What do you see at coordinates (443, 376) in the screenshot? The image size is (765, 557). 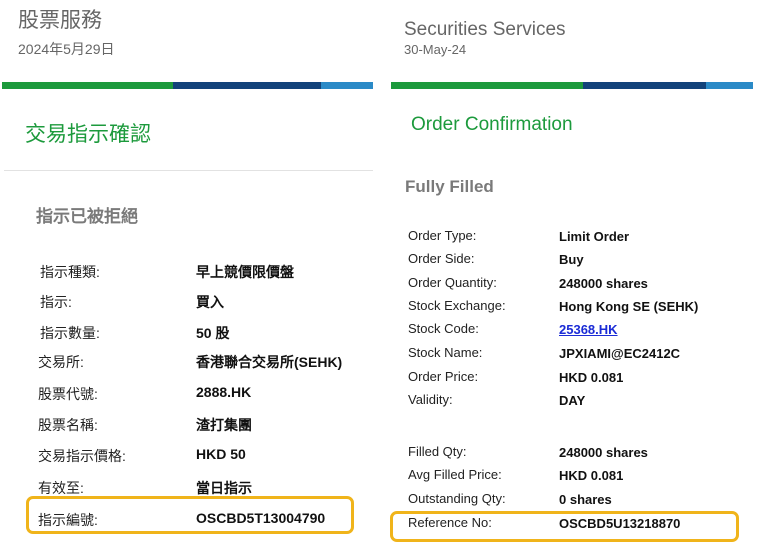 I see `order-price-label: Order Price:` at bounding box center [443, 376].